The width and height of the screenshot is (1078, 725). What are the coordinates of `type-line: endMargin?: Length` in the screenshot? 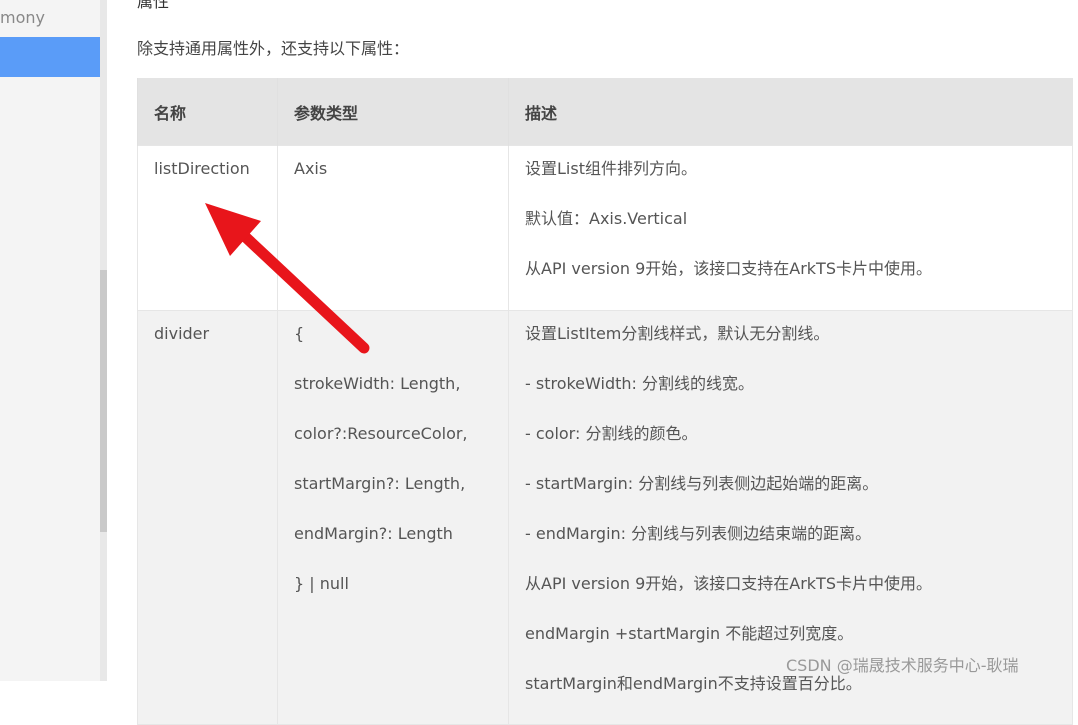 It's located at (373, 533).